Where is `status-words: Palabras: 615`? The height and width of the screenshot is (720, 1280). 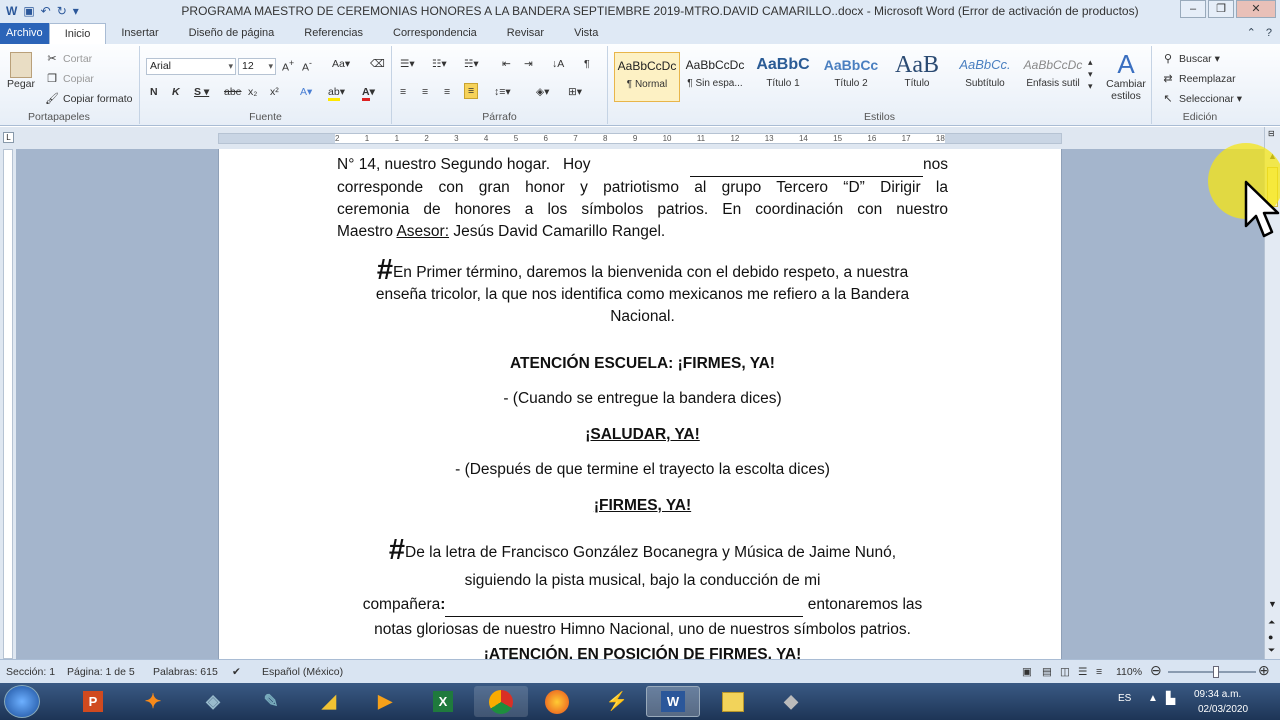
status-words: Palabras: 615 is located at coordinates (185, 672).